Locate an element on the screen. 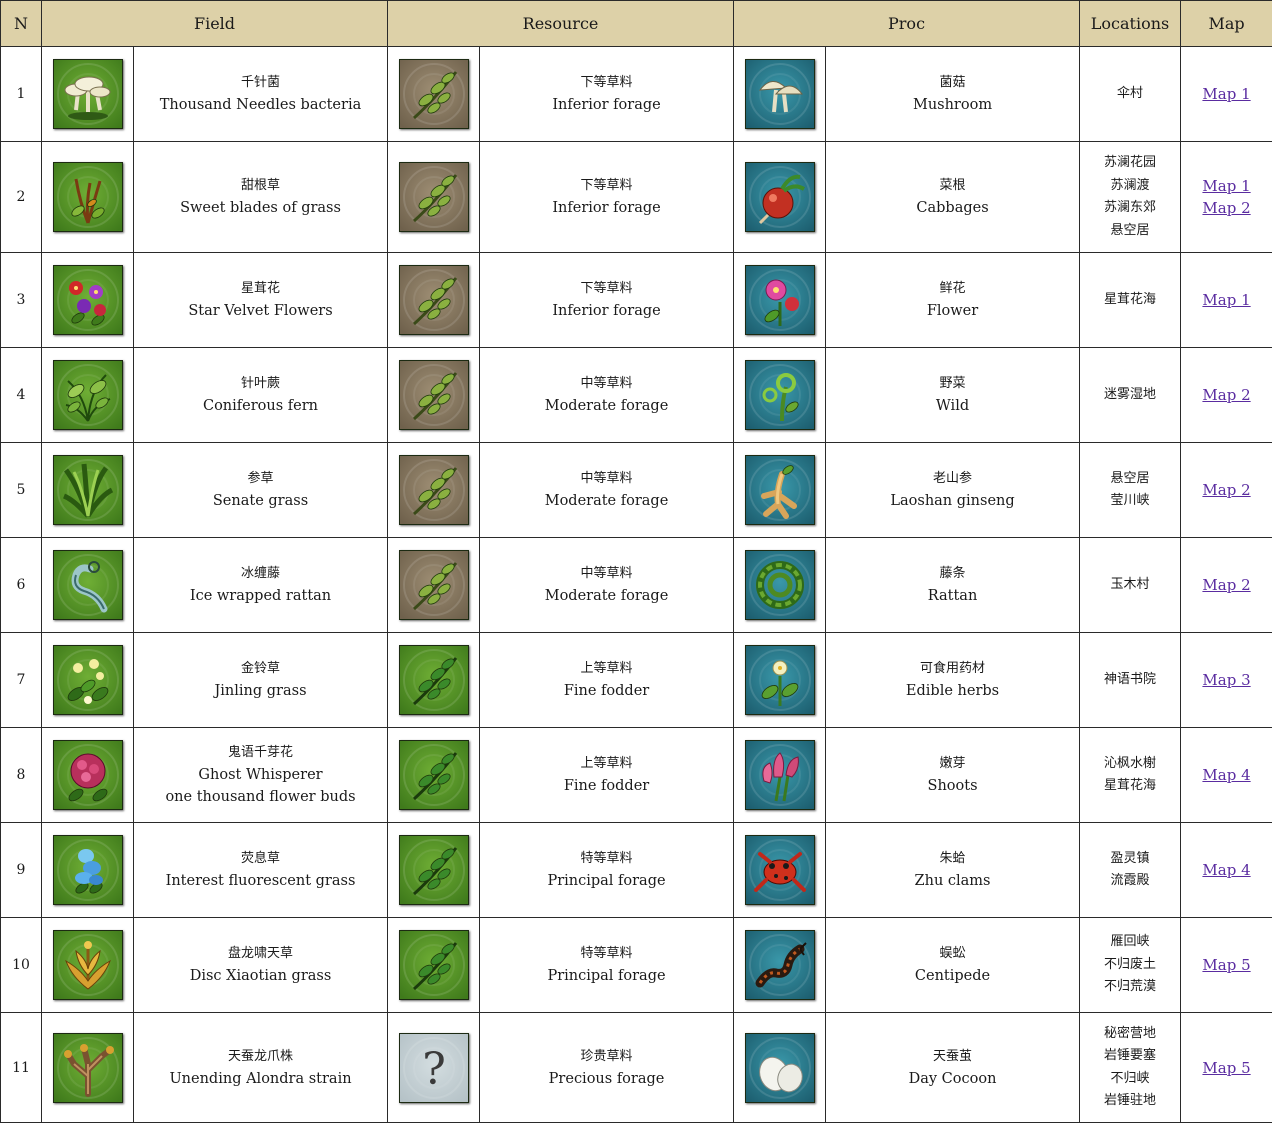 The height and width of the screenshot is (1124, 1272). proc-name-cell: 老山参 Laoshan ginseng is located at coordinates (953, 490).